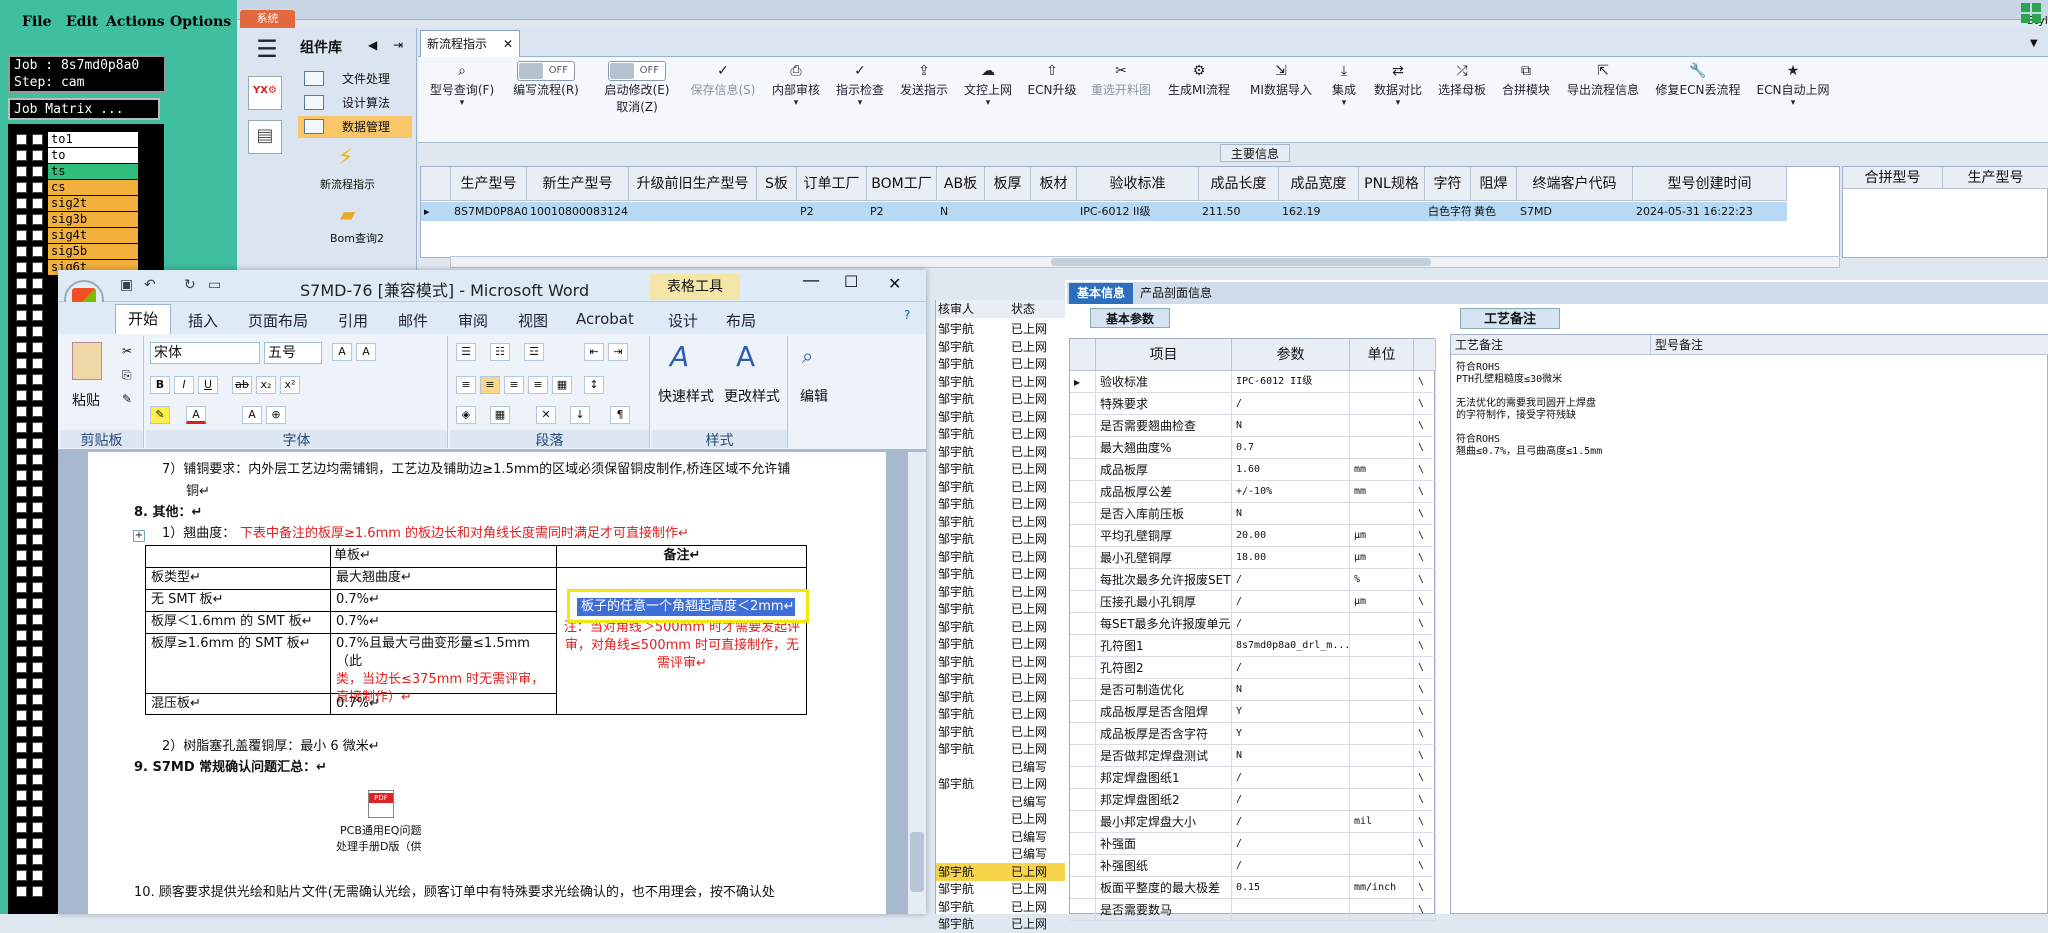  What do you see at coordinates (86, 156) in the screenshot?
I see `layer-row: to` at bounding box center [86, 156].